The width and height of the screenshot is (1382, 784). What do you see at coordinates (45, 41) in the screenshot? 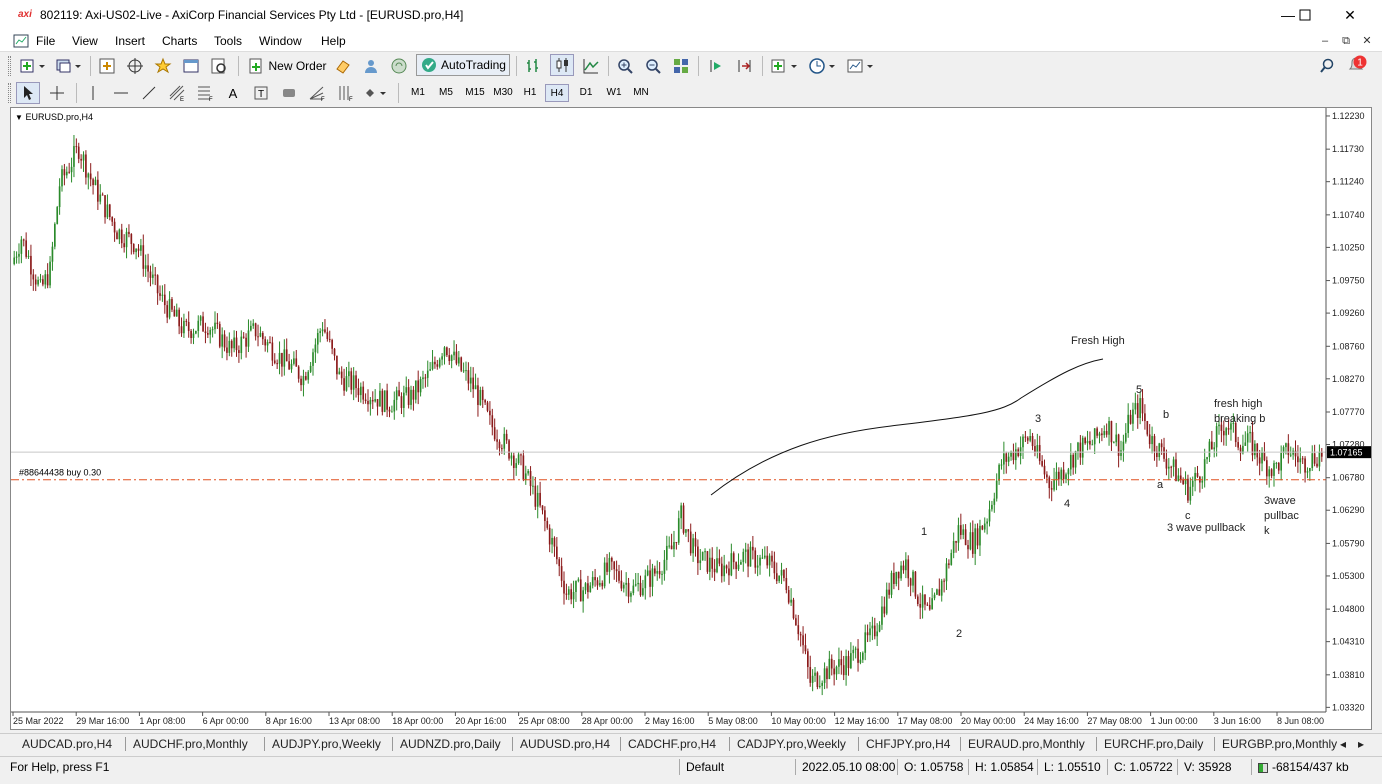
I see `menu-file: File` at bounding box center [45, 41].